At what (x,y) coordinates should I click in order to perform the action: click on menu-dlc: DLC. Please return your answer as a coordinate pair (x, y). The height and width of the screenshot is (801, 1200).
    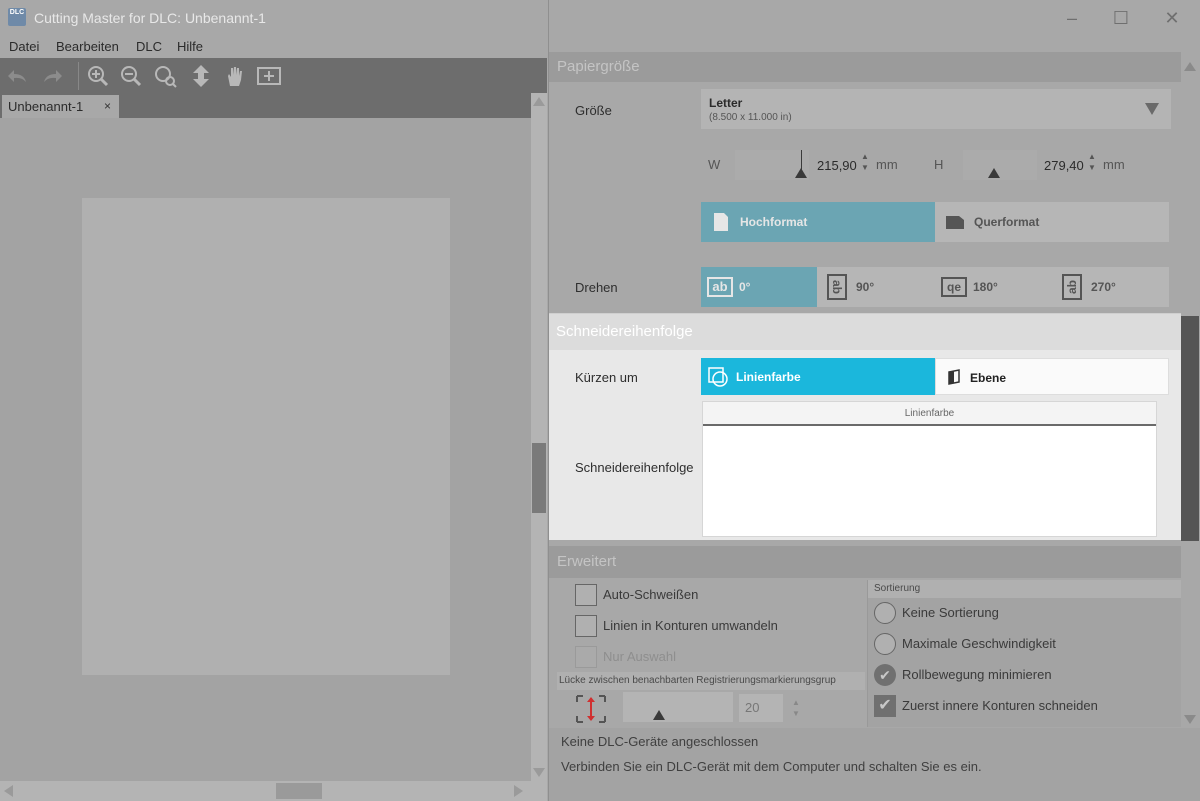
    Looking at the image, I should click on (149, 46).